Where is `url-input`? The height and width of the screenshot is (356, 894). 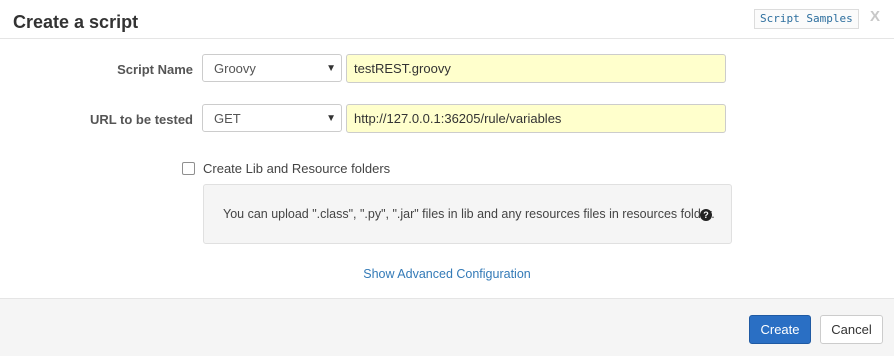
url-input is located at coordinates (536, 118).